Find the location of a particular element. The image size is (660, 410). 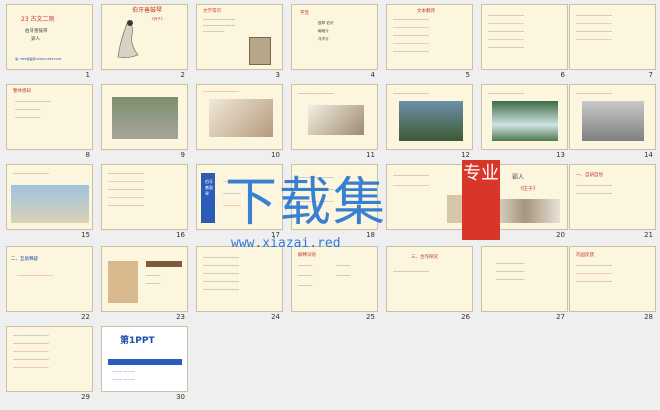

slide-number: 5 is located at coordinates (467, 75).